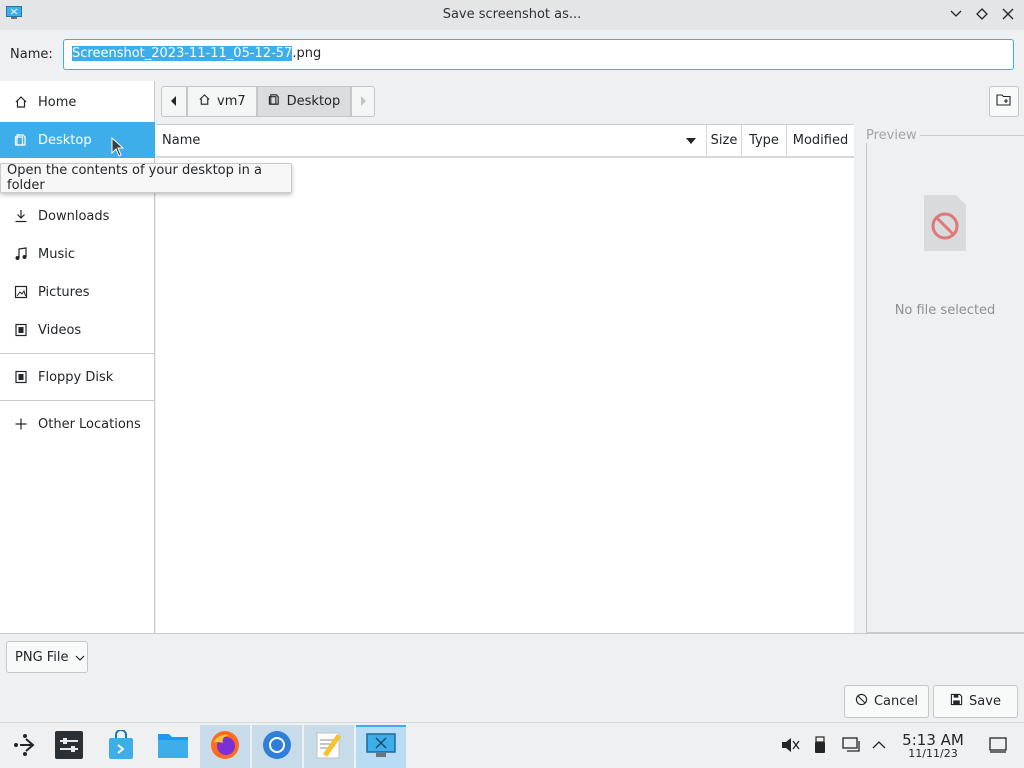 This screenshot has height=768, width=1024. I want to click on sidebar-item-other-locations: Other Locations, so click(77, 424).